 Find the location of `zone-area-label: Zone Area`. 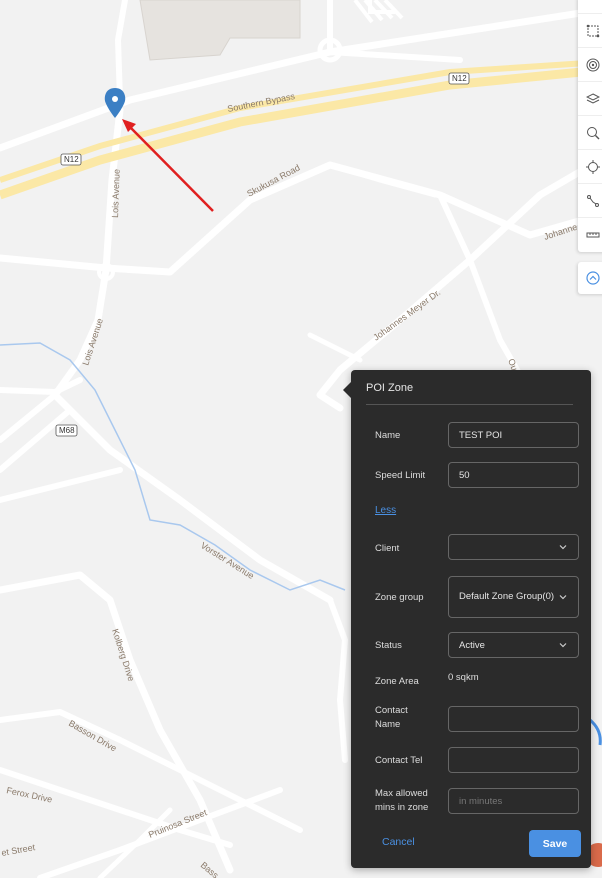

zone-area-label: Zone Area is located at coordinates (397, 681).